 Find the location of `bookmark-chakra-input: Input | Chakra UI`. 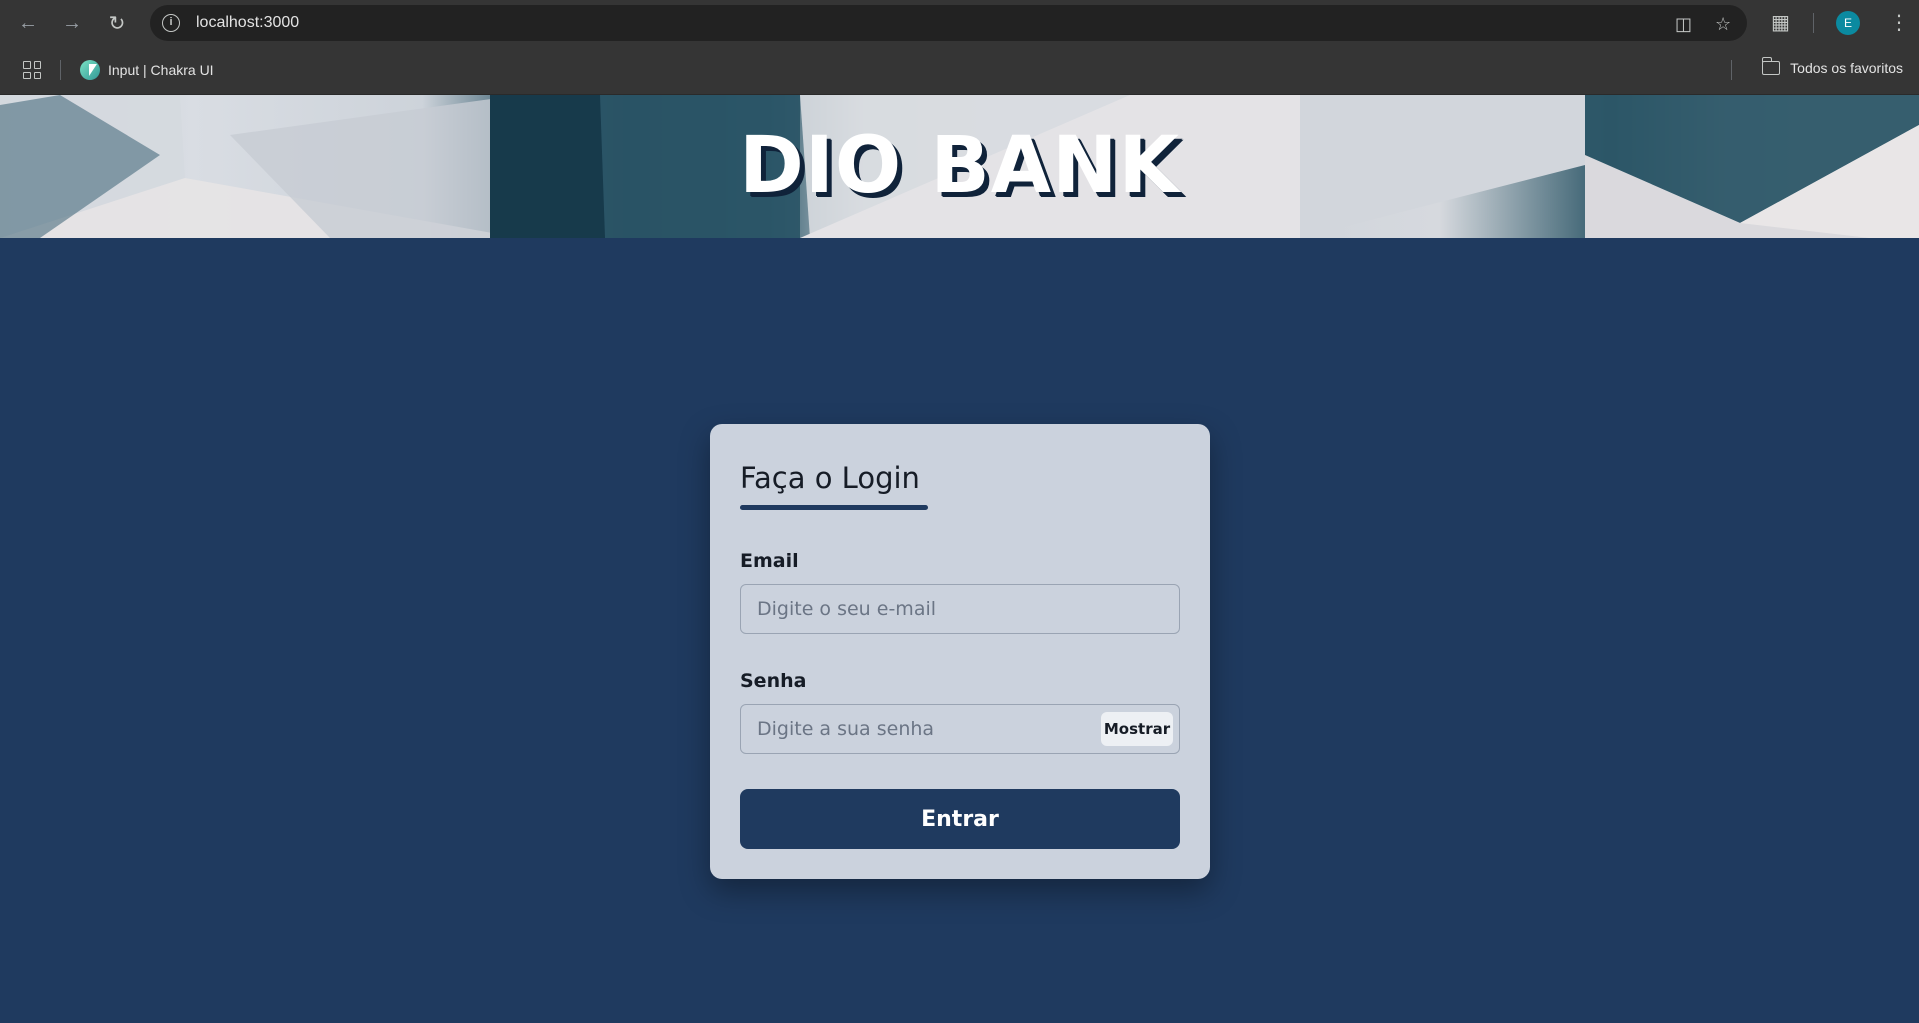

bookmark-chakra-input: Input | Chakra UI is located at coordinates (147, 70).